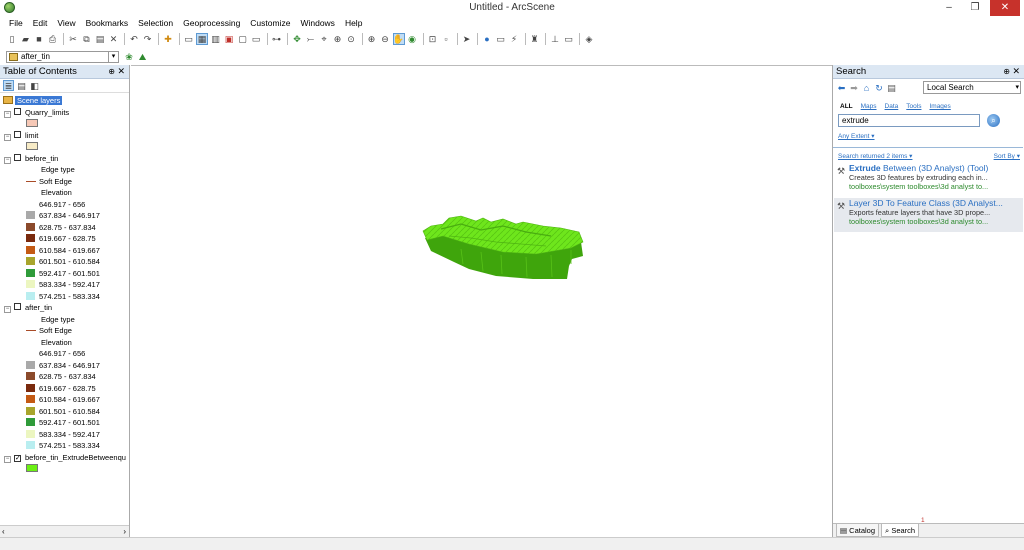 The width and height of the screenshot is (1024, 550). I want to click on filter-maps: Maps, so click(869, 106).